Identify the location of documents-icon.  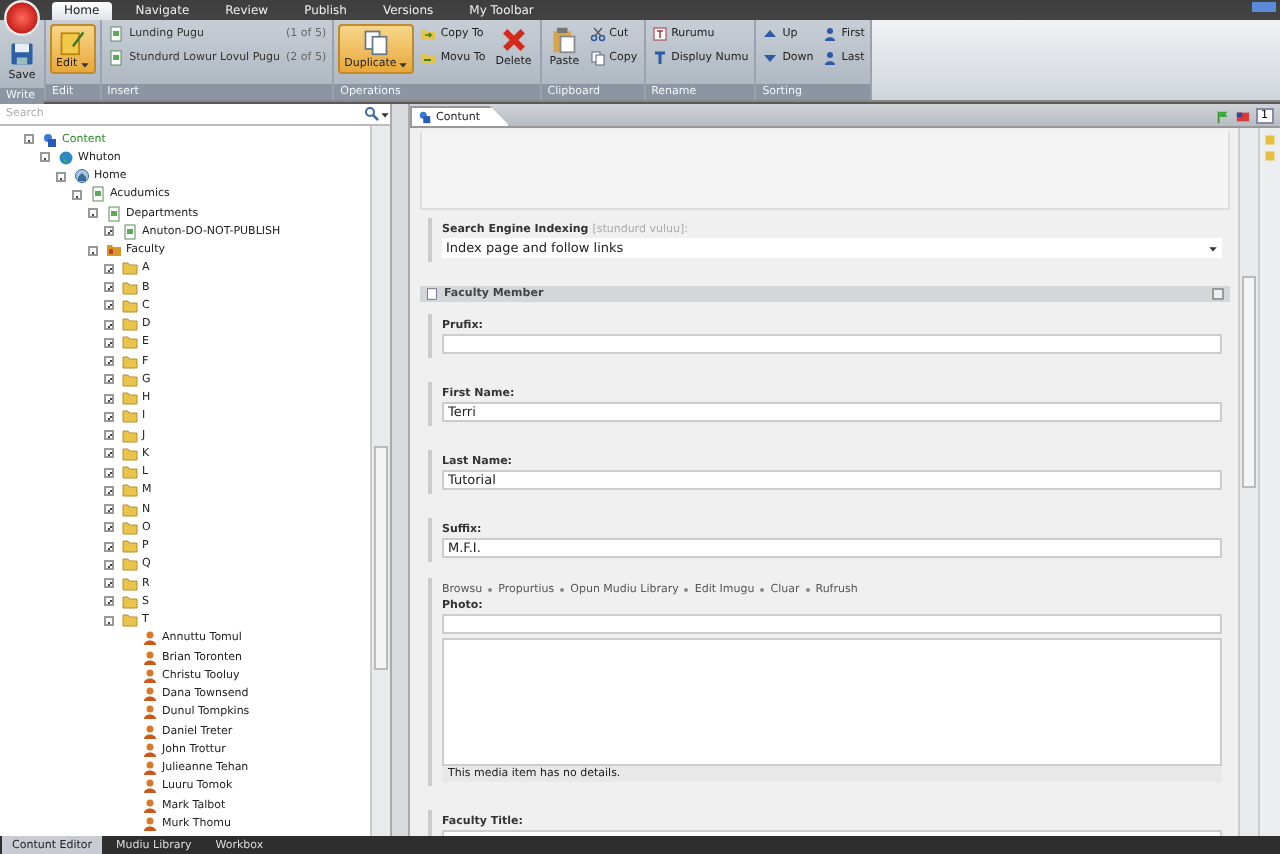
(376, 42).